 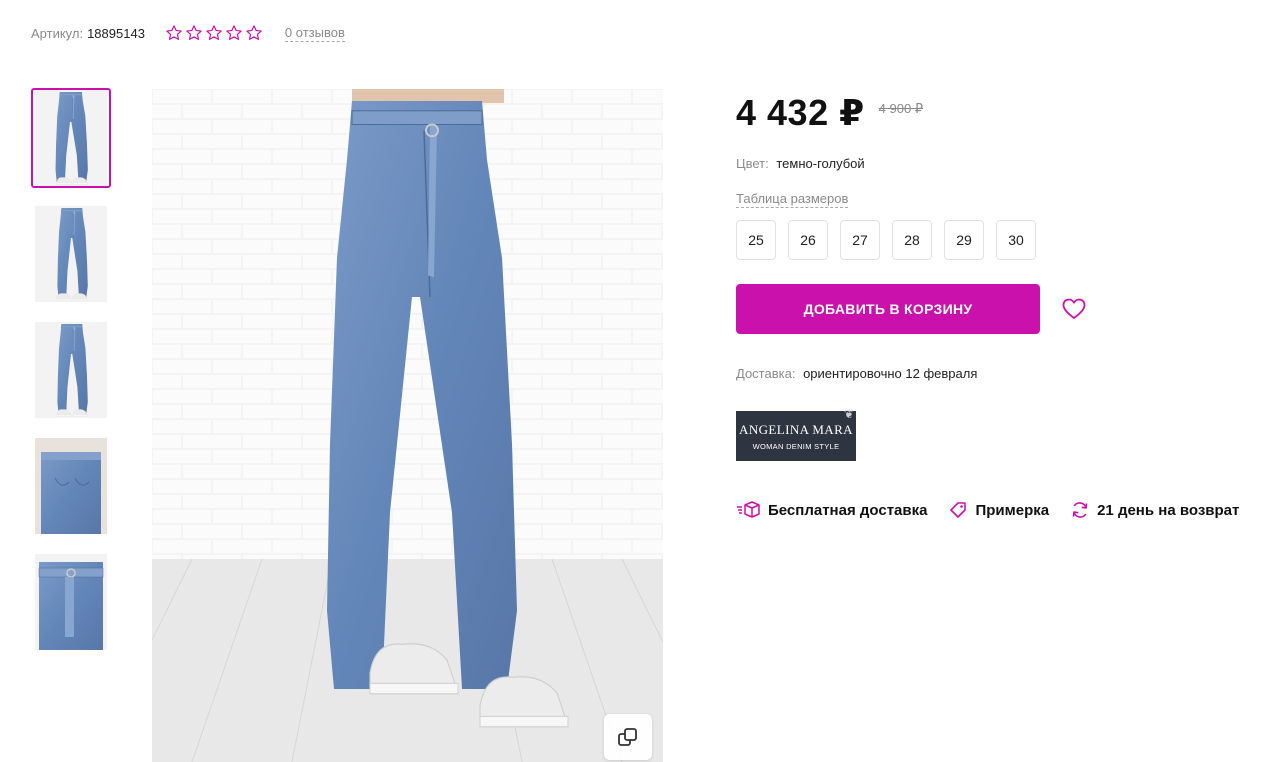 I want to click on old-price: 4 900 ₽, so click(x=901, y=108).